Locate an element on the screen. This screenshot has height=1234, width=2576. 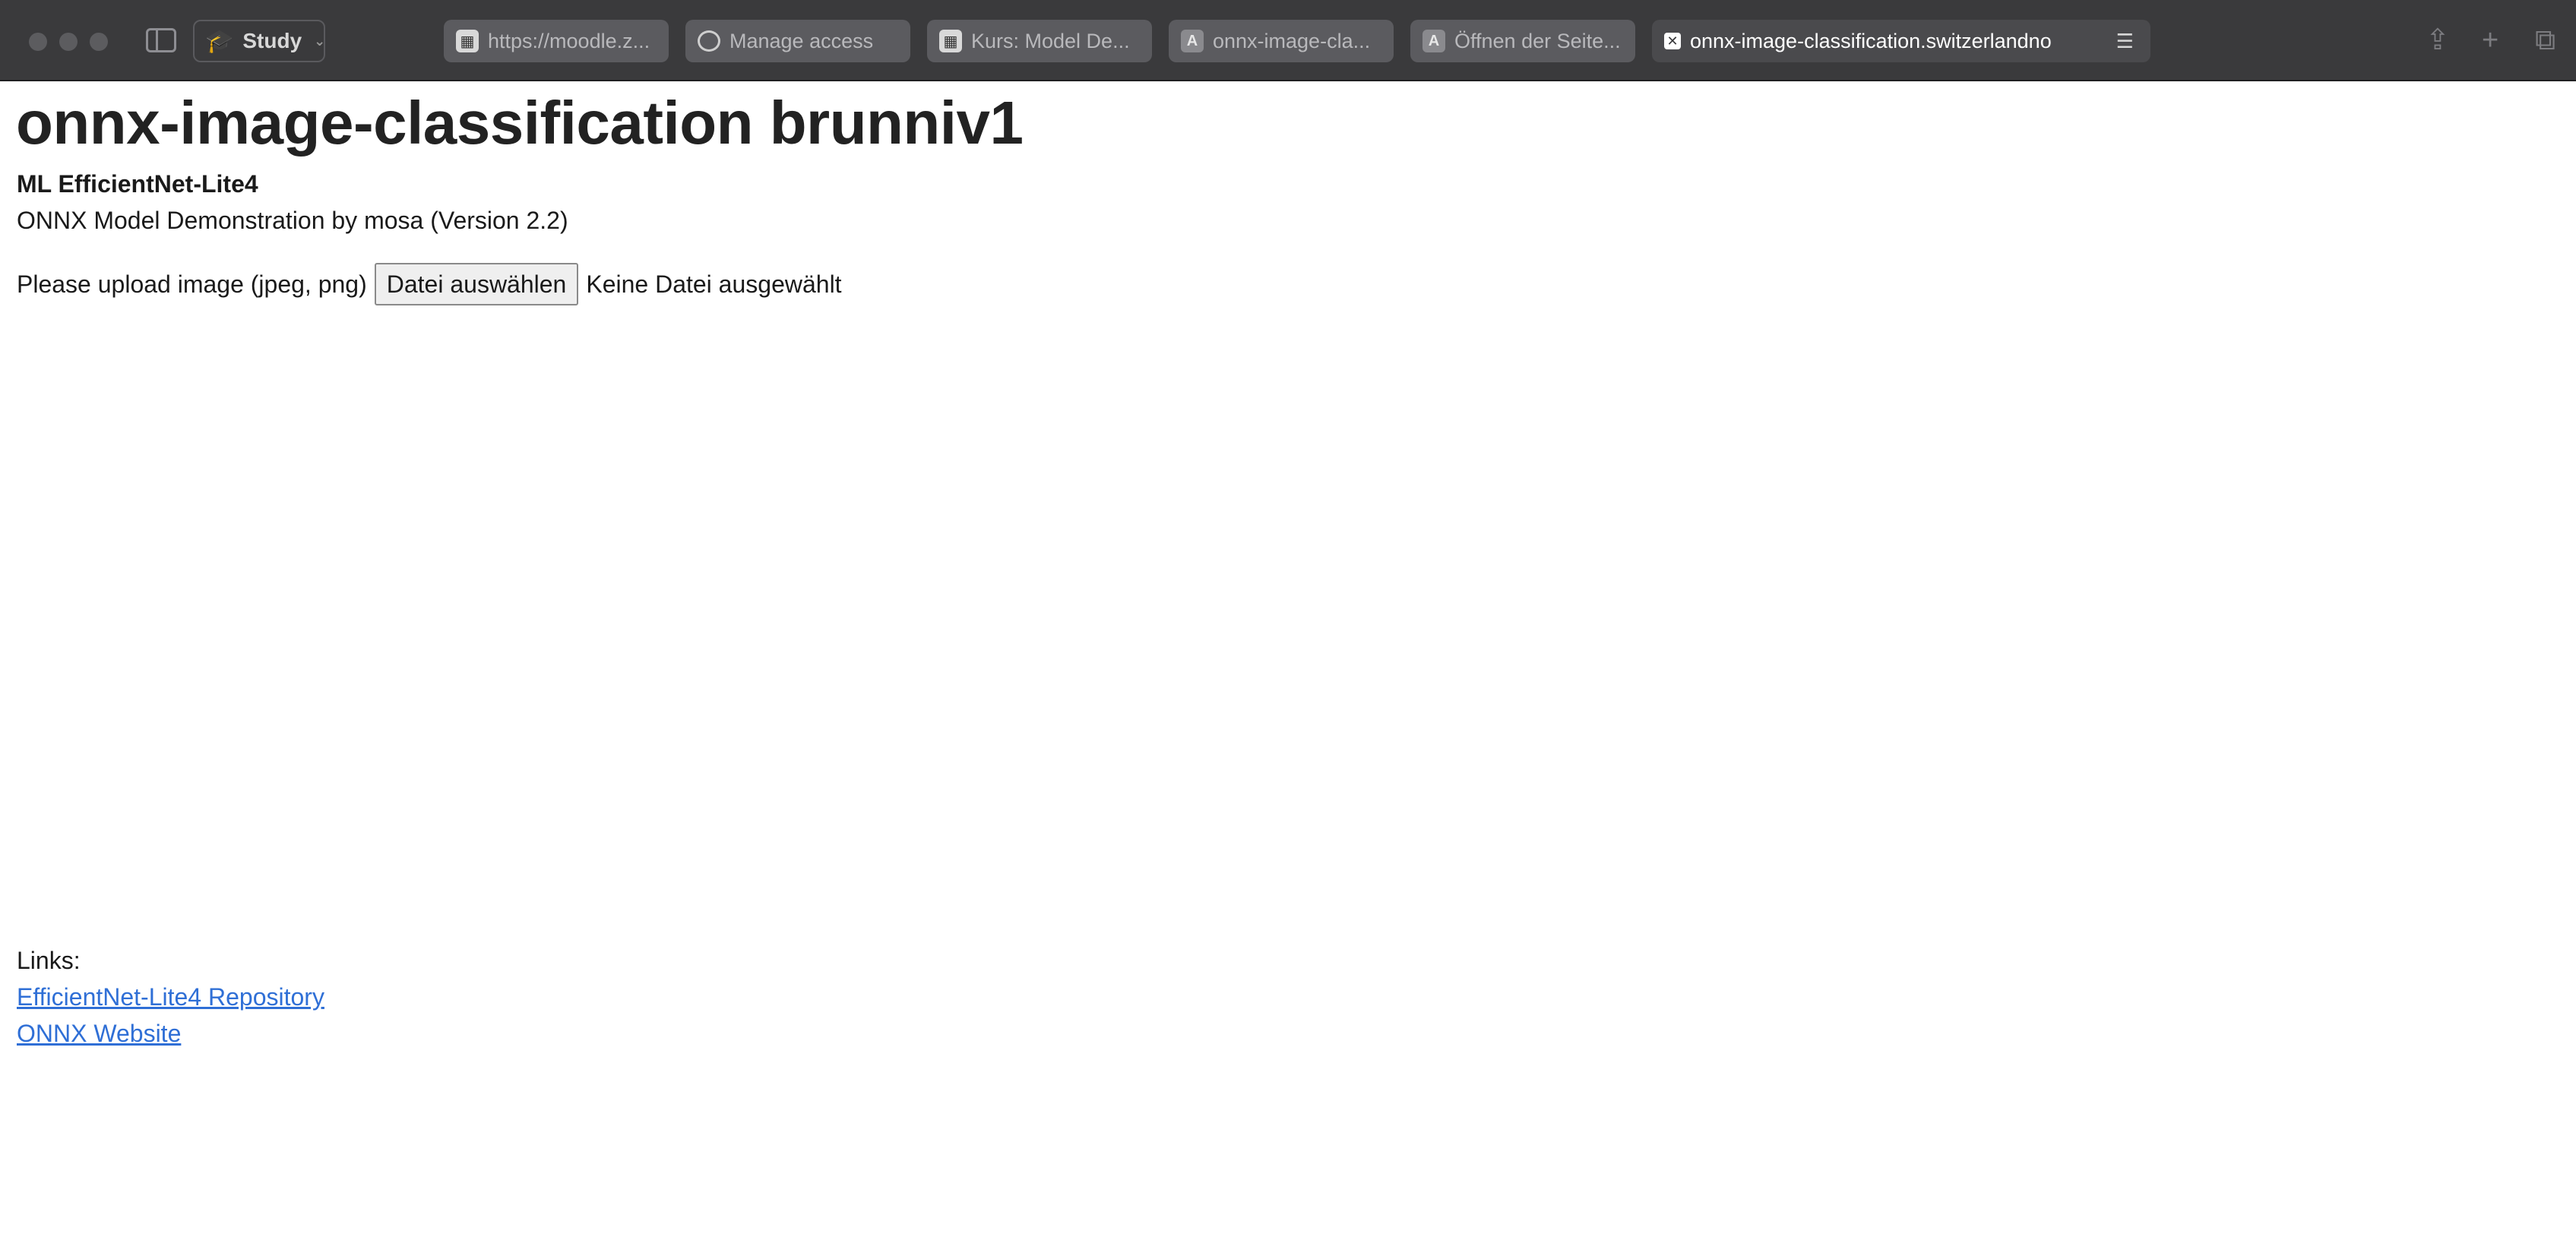
close-icon: ✕ is located at coordinates (1672, 41).